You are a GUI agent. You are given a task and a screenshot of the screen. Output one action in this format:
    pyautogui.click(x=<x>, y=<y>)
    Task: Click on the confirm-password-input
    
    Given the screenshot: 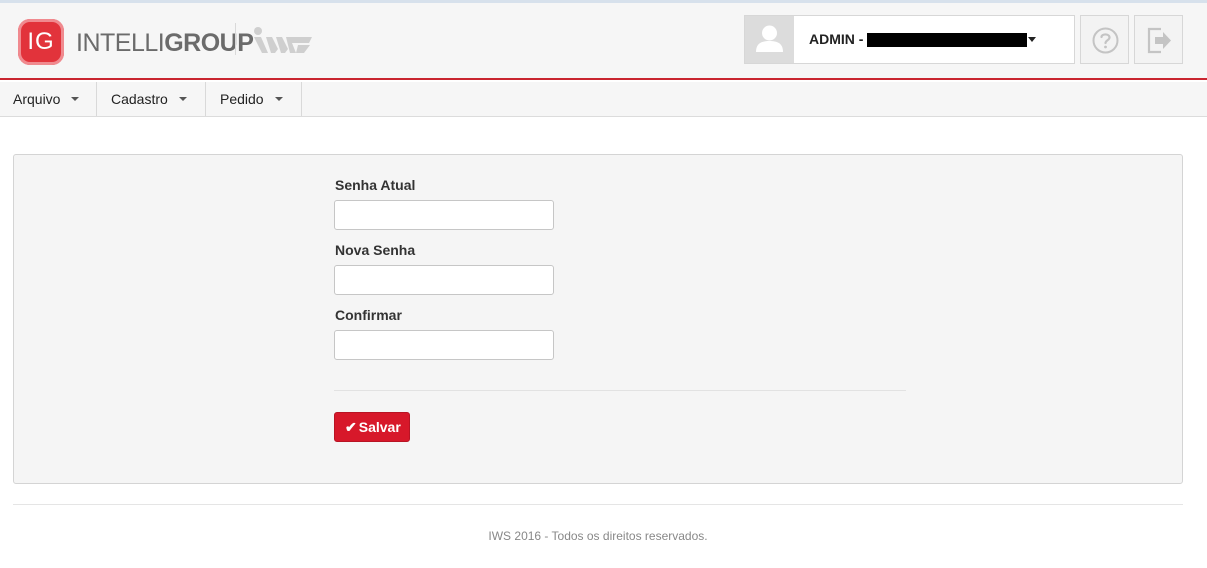 What is the action you would take?
    pyautogui.click(x=444, y=345)
    